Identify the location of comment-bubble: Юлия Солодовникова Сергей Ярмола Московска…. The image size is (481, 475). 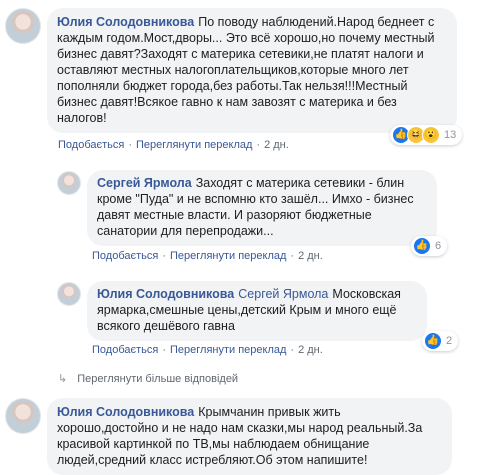
(257, 311).